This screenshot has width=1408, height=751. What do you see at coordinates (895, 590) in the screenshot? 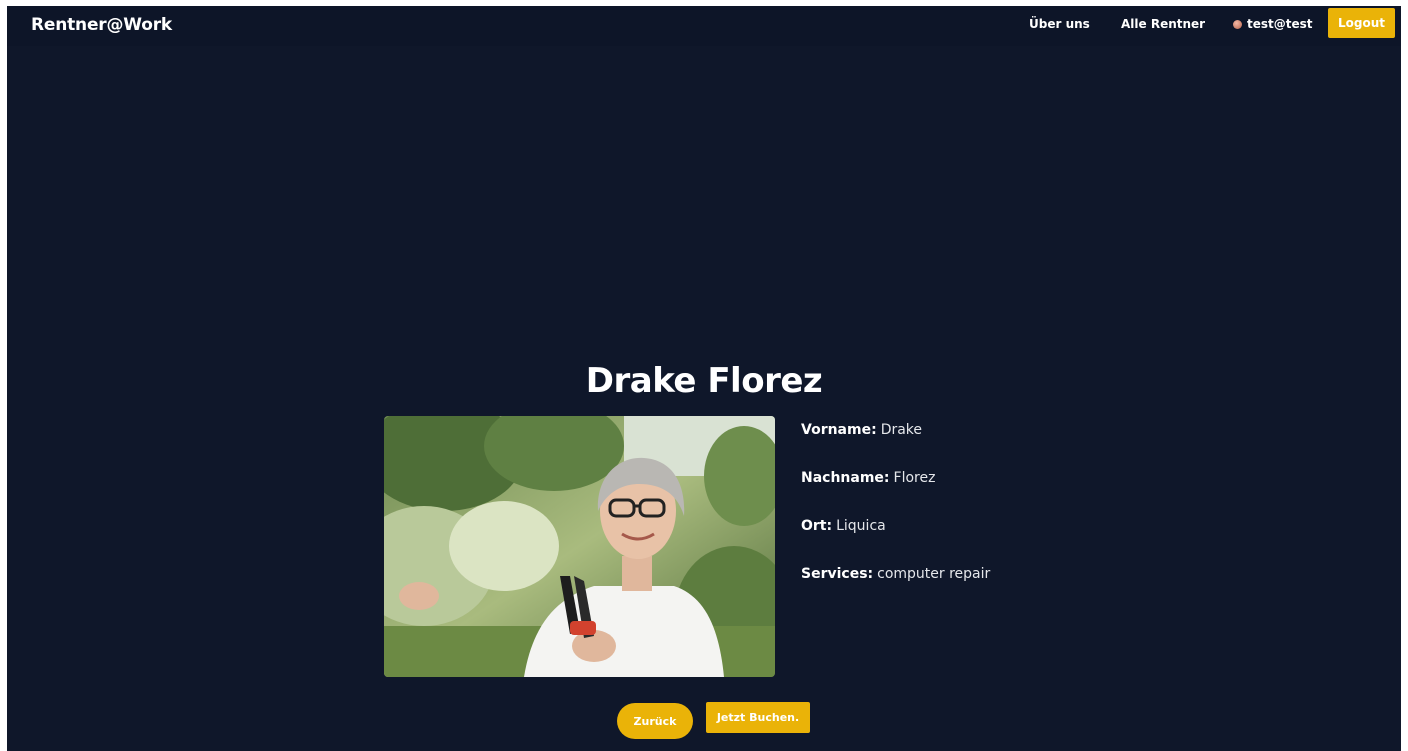
I see `detail-services: Services: computer repair` at bounding box center [895, 590].